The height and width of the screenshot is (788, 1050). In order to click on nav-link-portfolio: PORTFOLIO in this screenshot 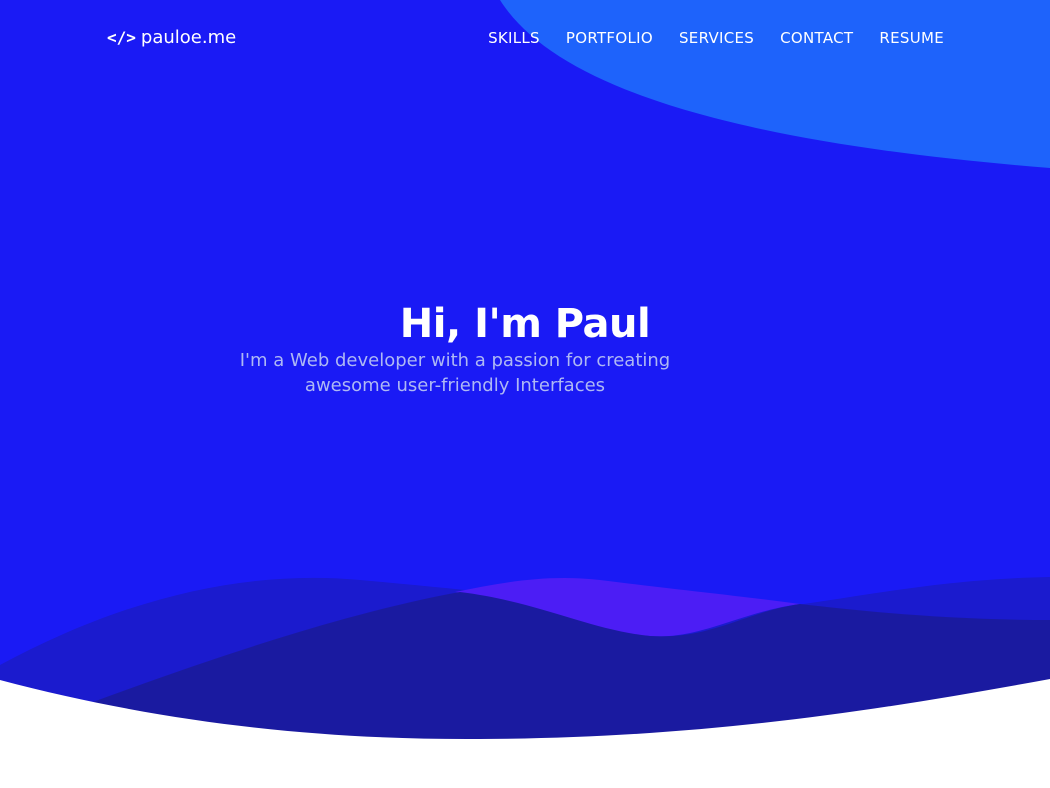, I will do `click(609, 38)`.